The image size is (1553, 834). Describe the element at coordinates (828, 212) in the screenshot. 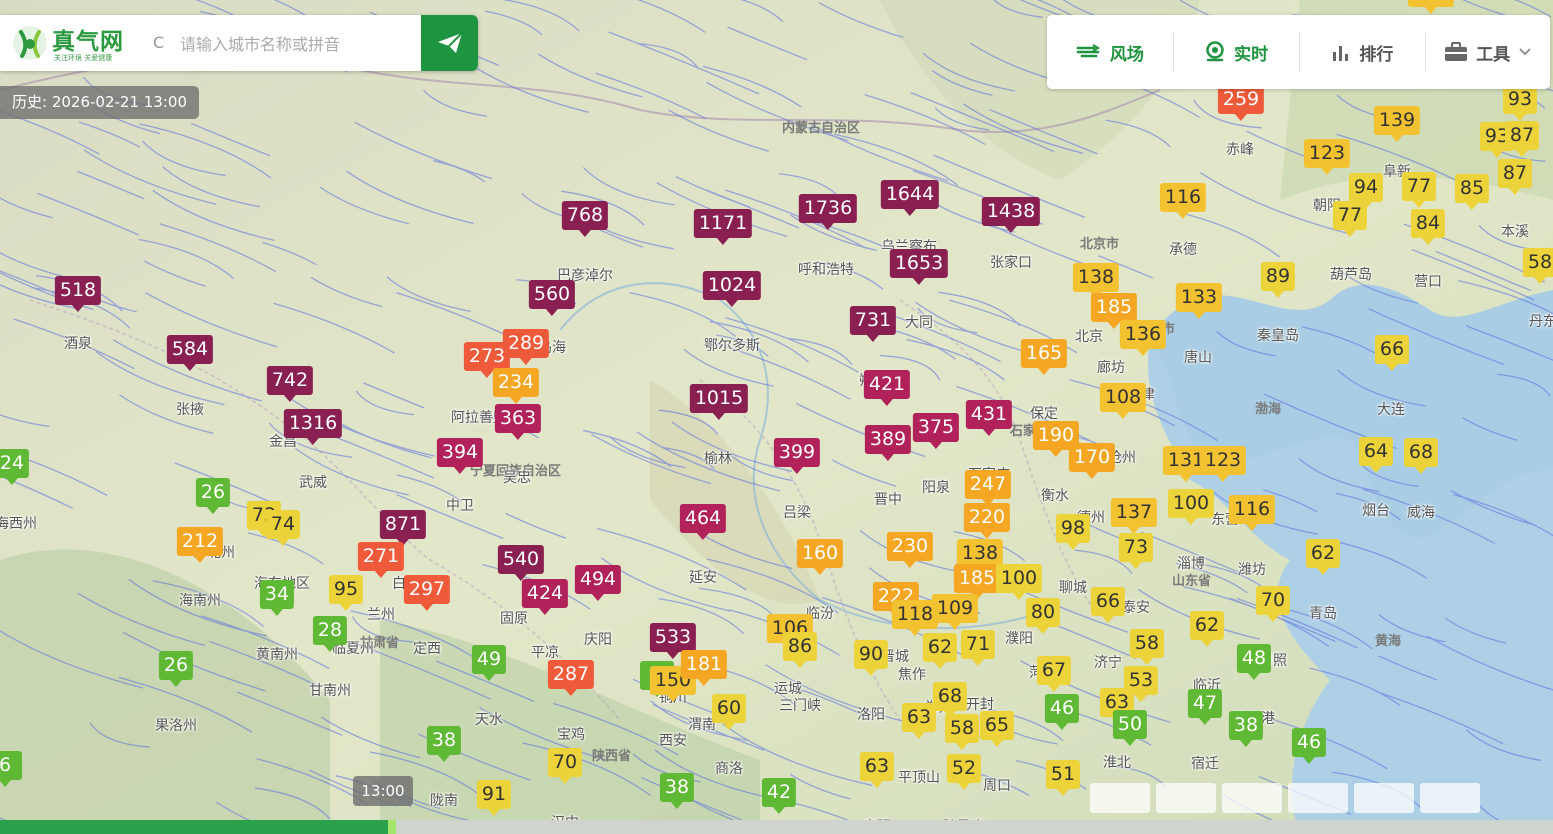

I see `aqi-marker: 1736` at that location.